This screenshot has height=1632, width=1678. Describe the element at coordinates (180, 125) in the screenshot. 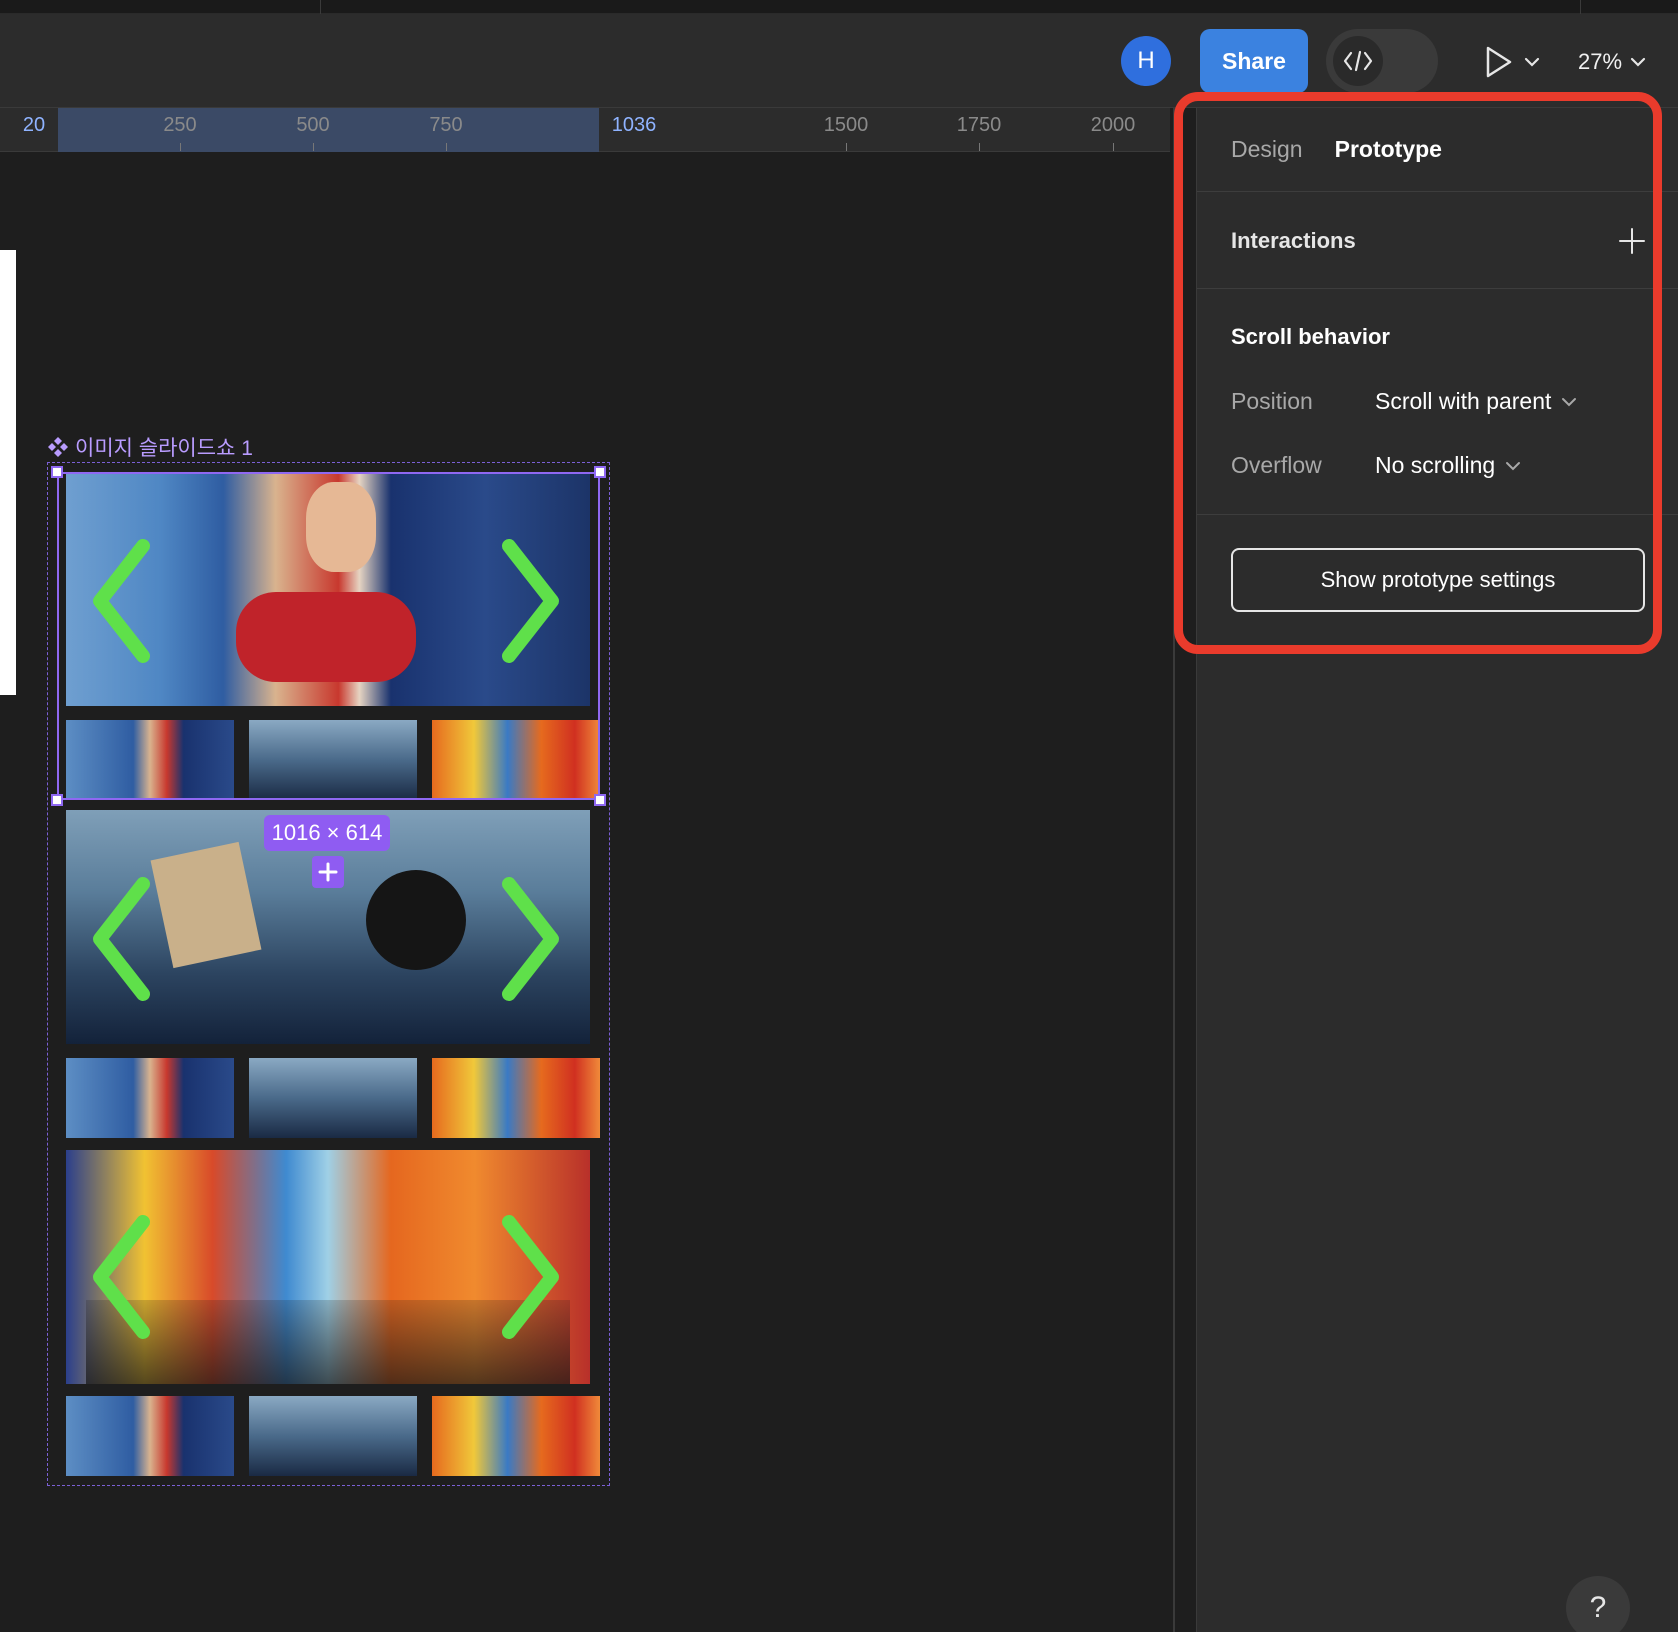

I see `ruler-tick: 250` at that location.